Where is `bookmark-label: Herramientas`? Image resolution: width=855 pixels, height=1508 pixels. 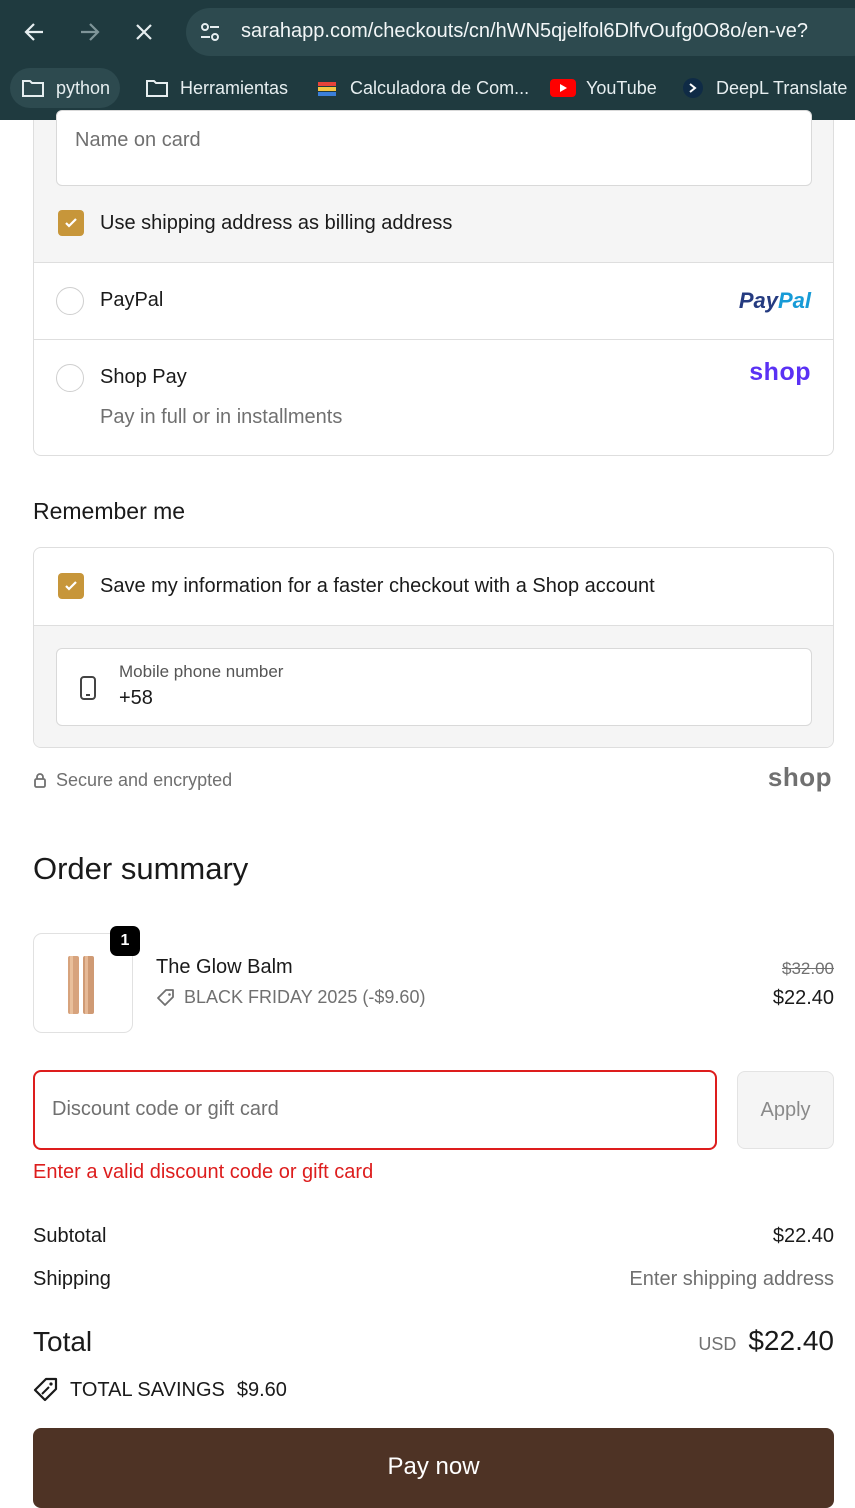
bookmark-label: Herramientas is located at coordinates (234, 87).